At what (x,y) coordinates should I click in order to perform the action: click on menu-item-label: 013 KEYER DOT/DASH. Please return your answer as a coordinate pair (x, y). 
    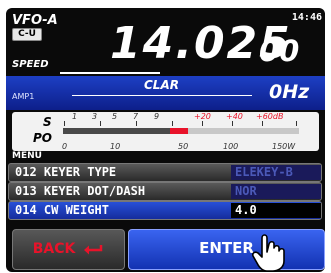
    Looking at the image, I should click on (80, 191).